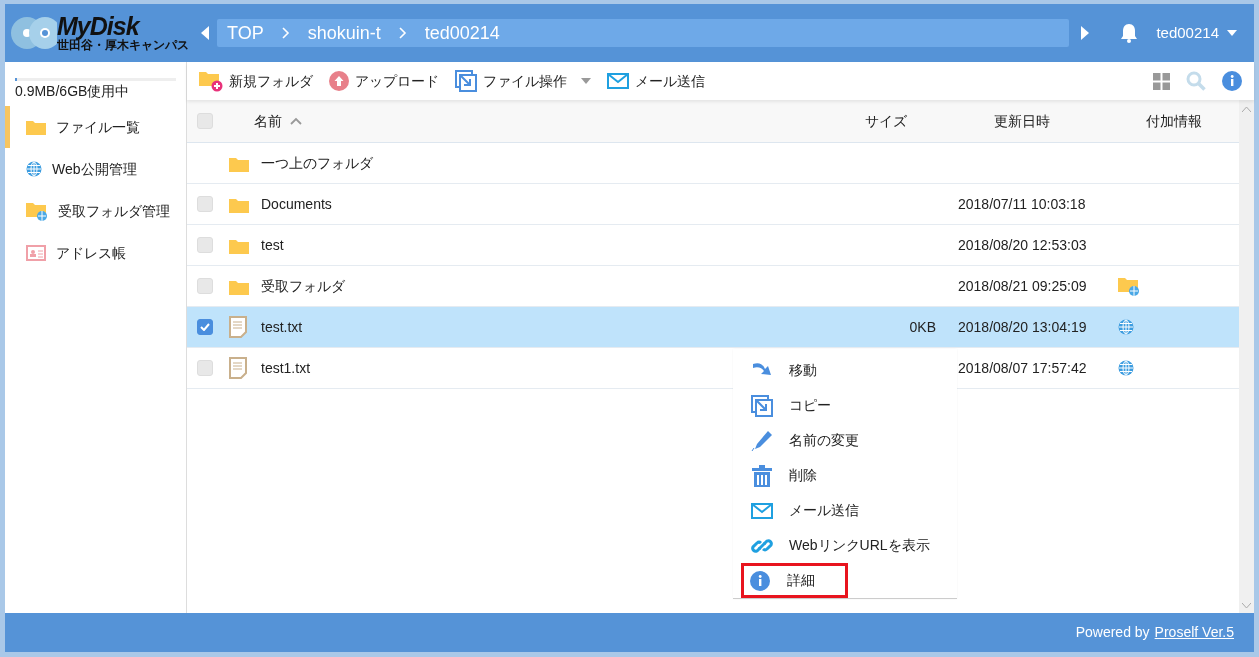 The image size is (1259, 657). I want to click on modified-date: 2018/08/21 09:25:09, so click(1022, 285).